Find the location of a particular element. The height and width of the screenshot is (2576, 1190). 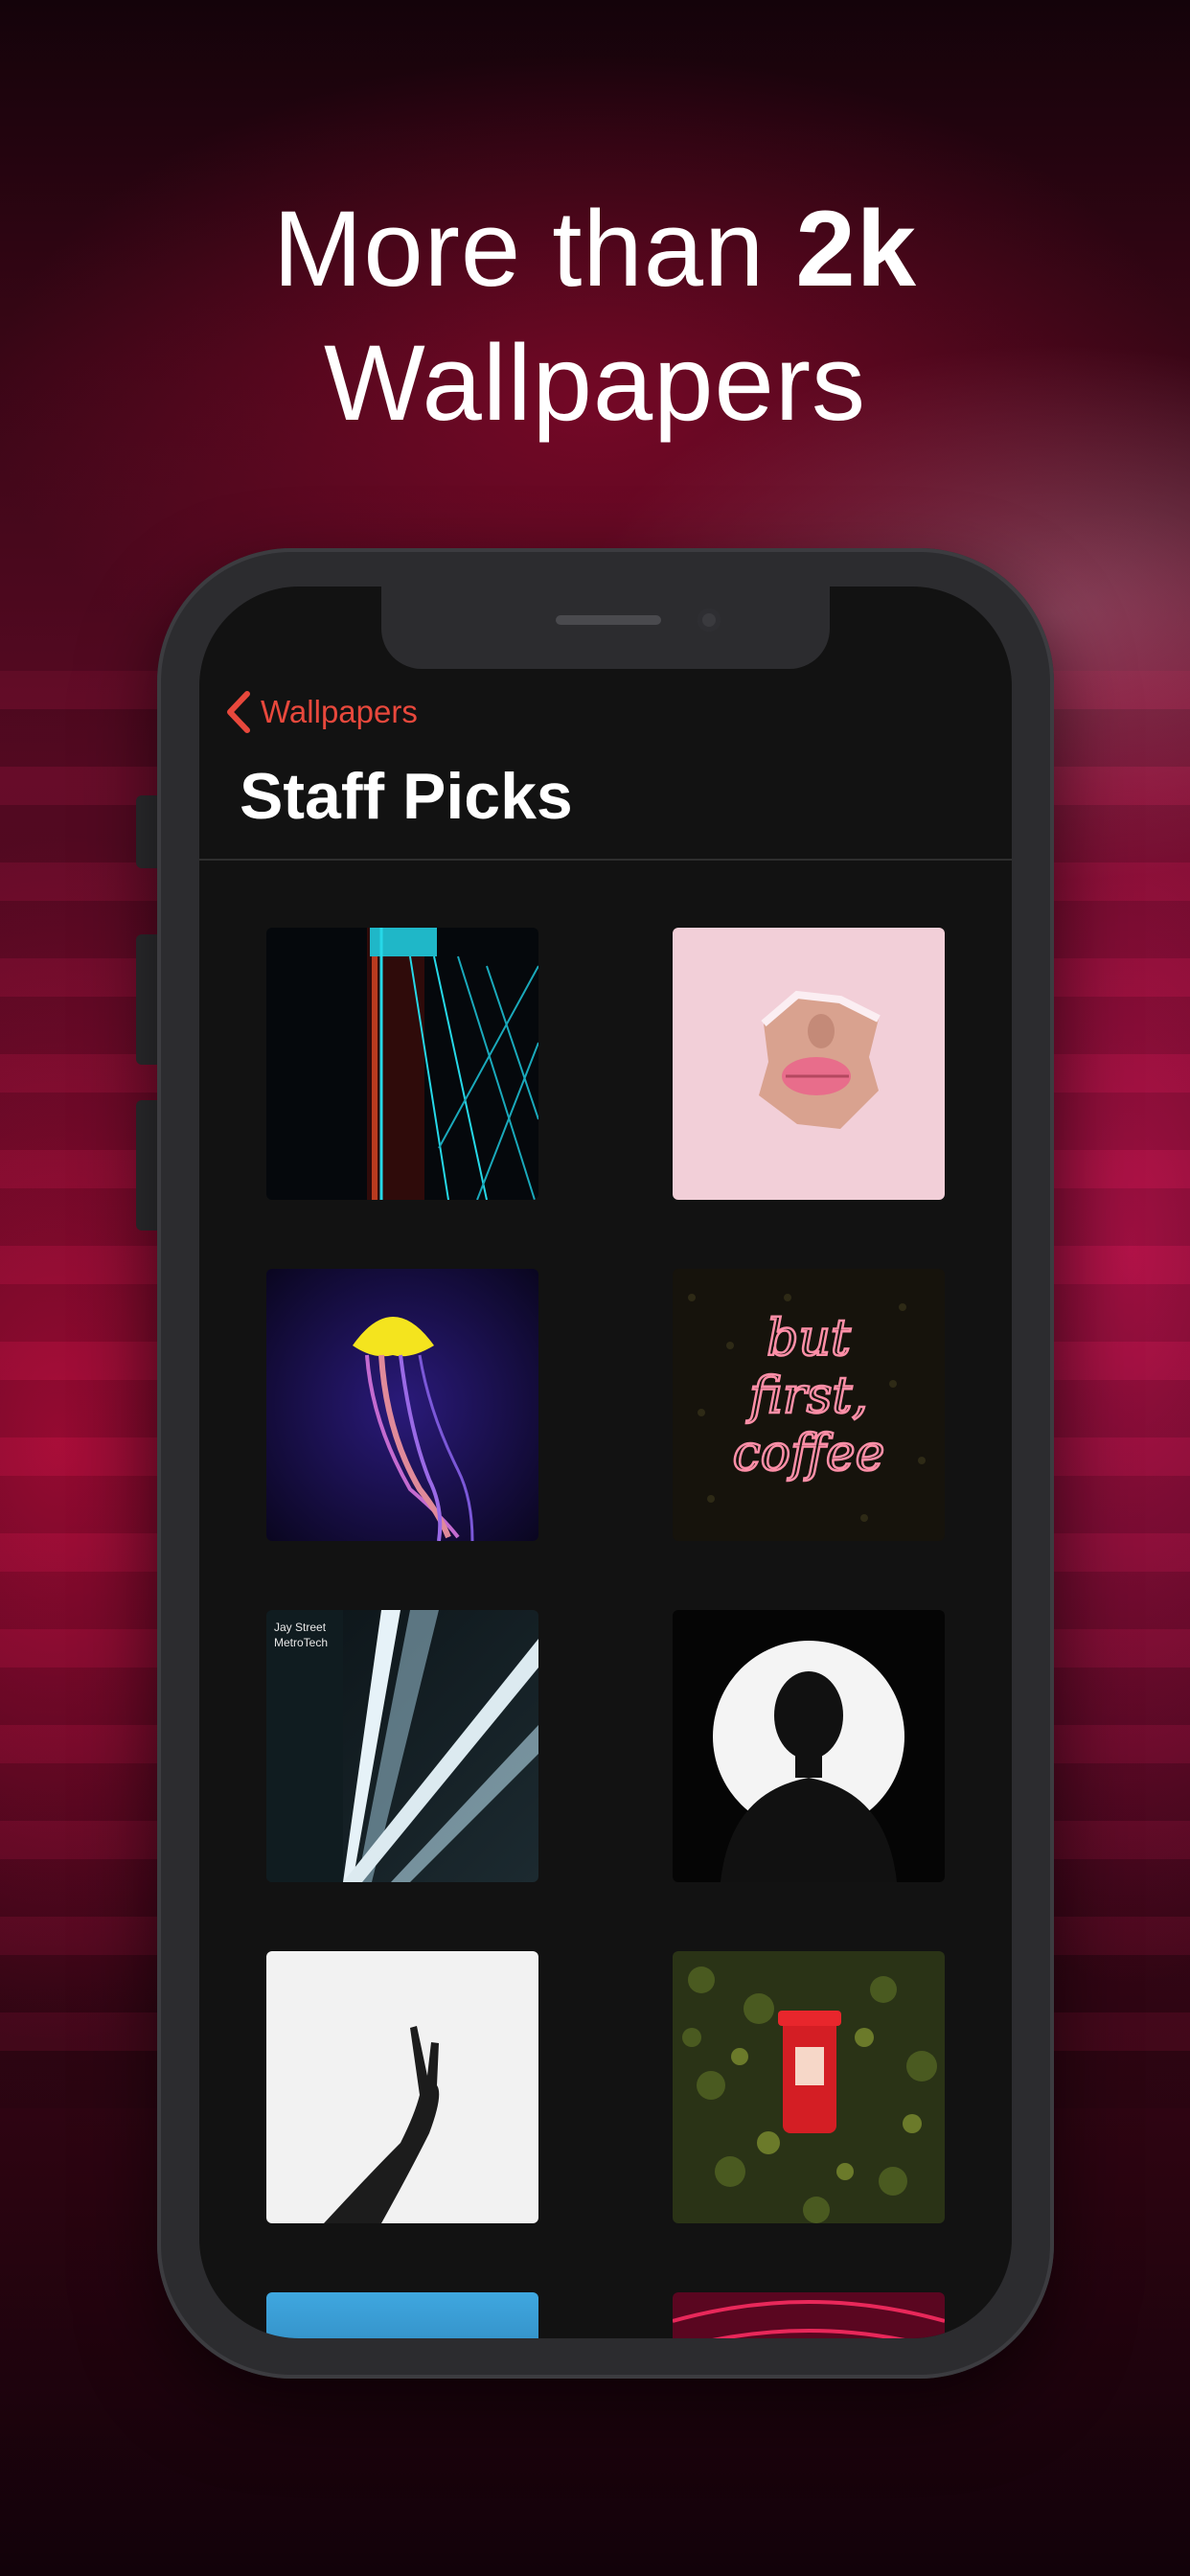

page-title: Staff Picks is located at coordinates (406, 796).